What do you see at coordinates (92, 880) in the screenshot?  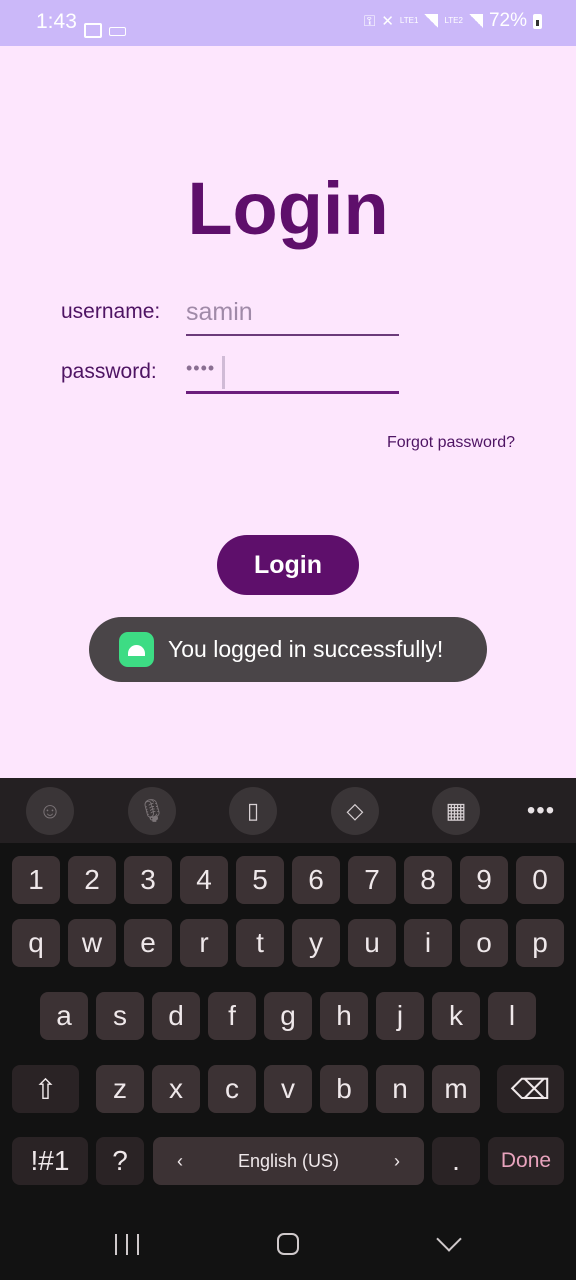 I see `key-2: 2` at bounding box center [92, 880].